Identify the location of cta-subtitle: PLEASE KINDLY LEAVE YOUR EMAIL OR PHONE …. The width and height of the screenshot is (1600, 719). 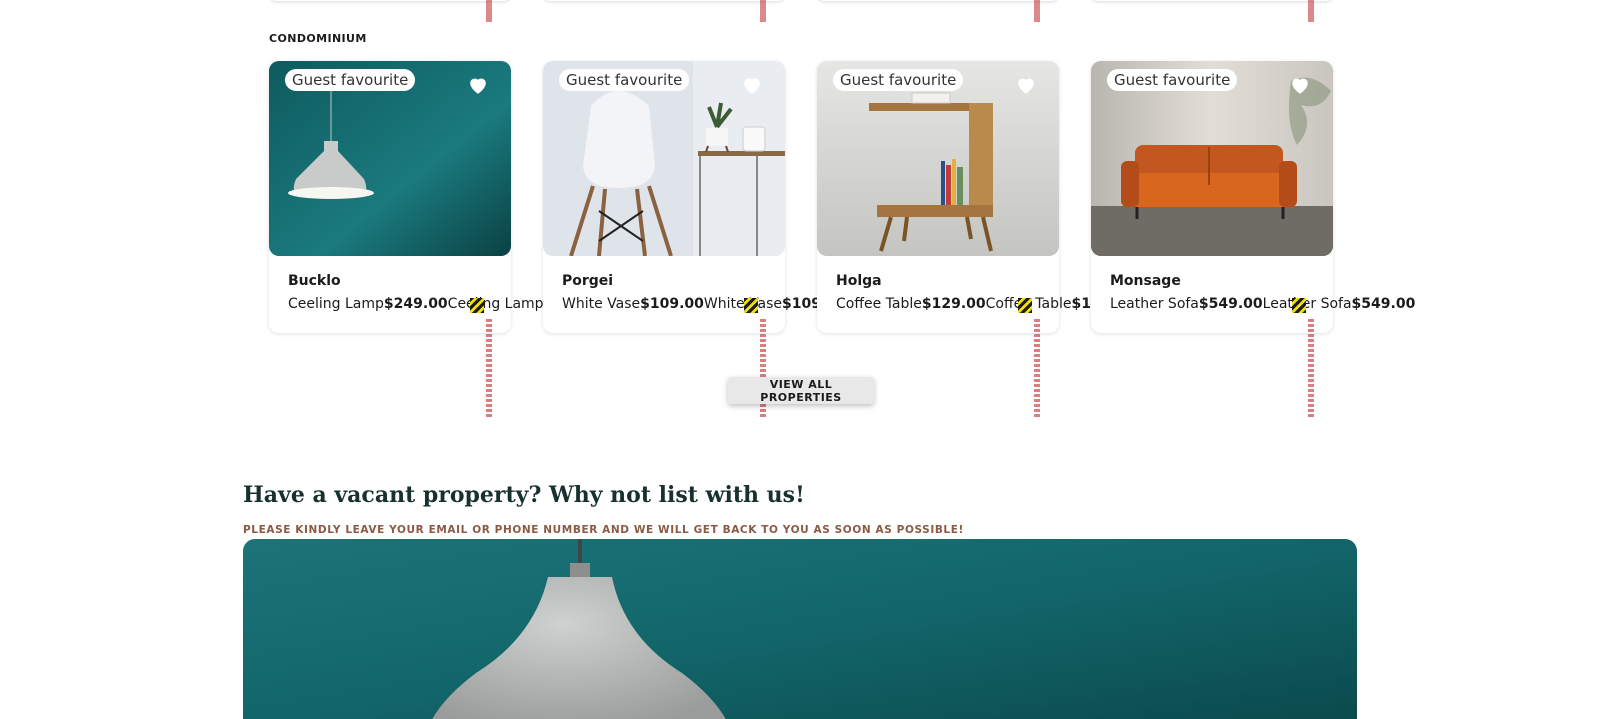
(603, 530).